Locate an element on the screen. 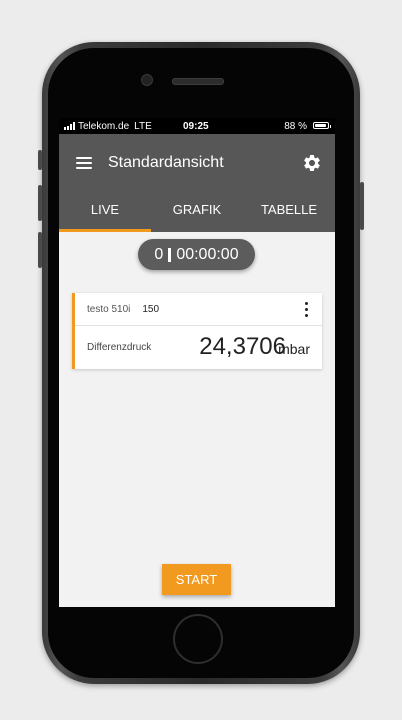  earpiece-speaker is located at coordinates (198, 81).